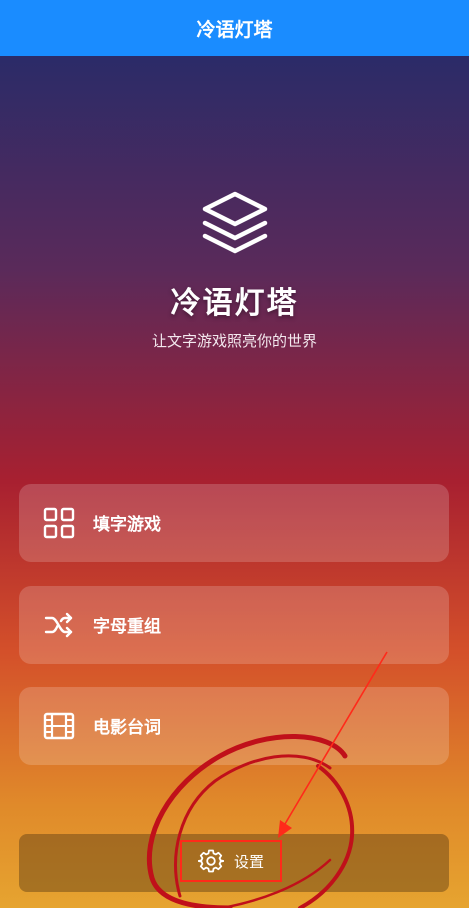  I want to click on settings-button: 设置, so click(231, 861).